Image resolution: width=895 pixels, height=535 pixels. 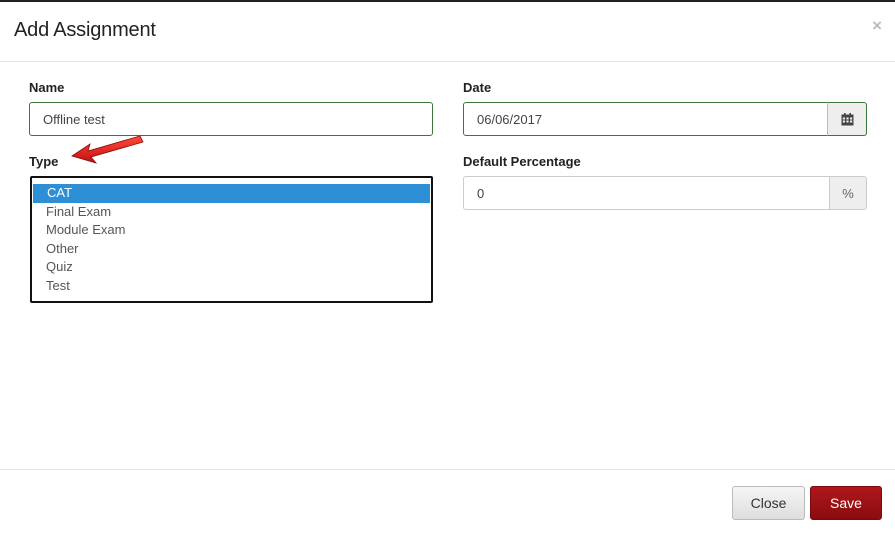 I want to click on red-arrow-annotation, so click(x=107, y=149).